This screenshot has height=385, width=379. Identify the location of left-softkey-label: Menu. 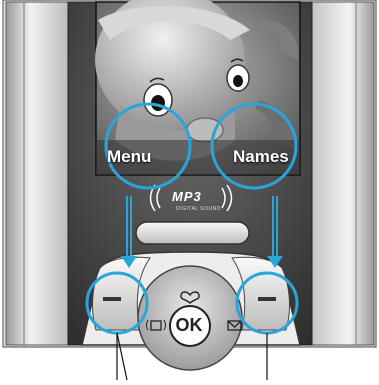
(129, 156).